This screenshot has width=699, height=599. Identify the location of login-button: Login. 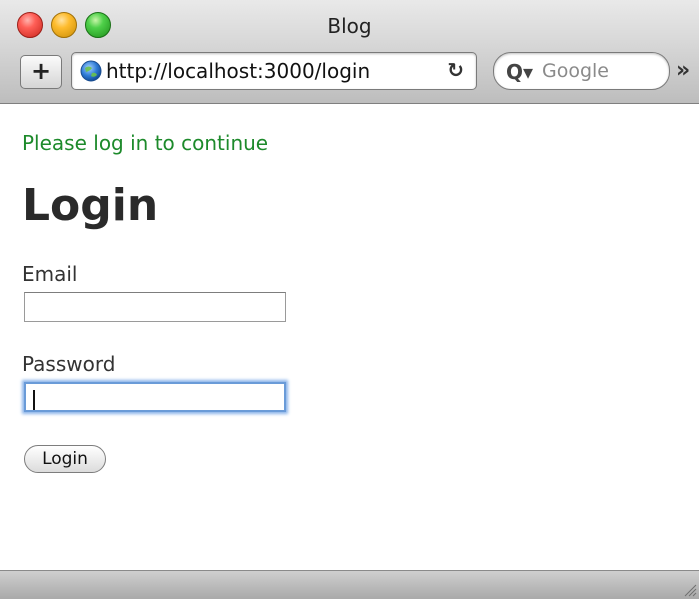
(65, 459).